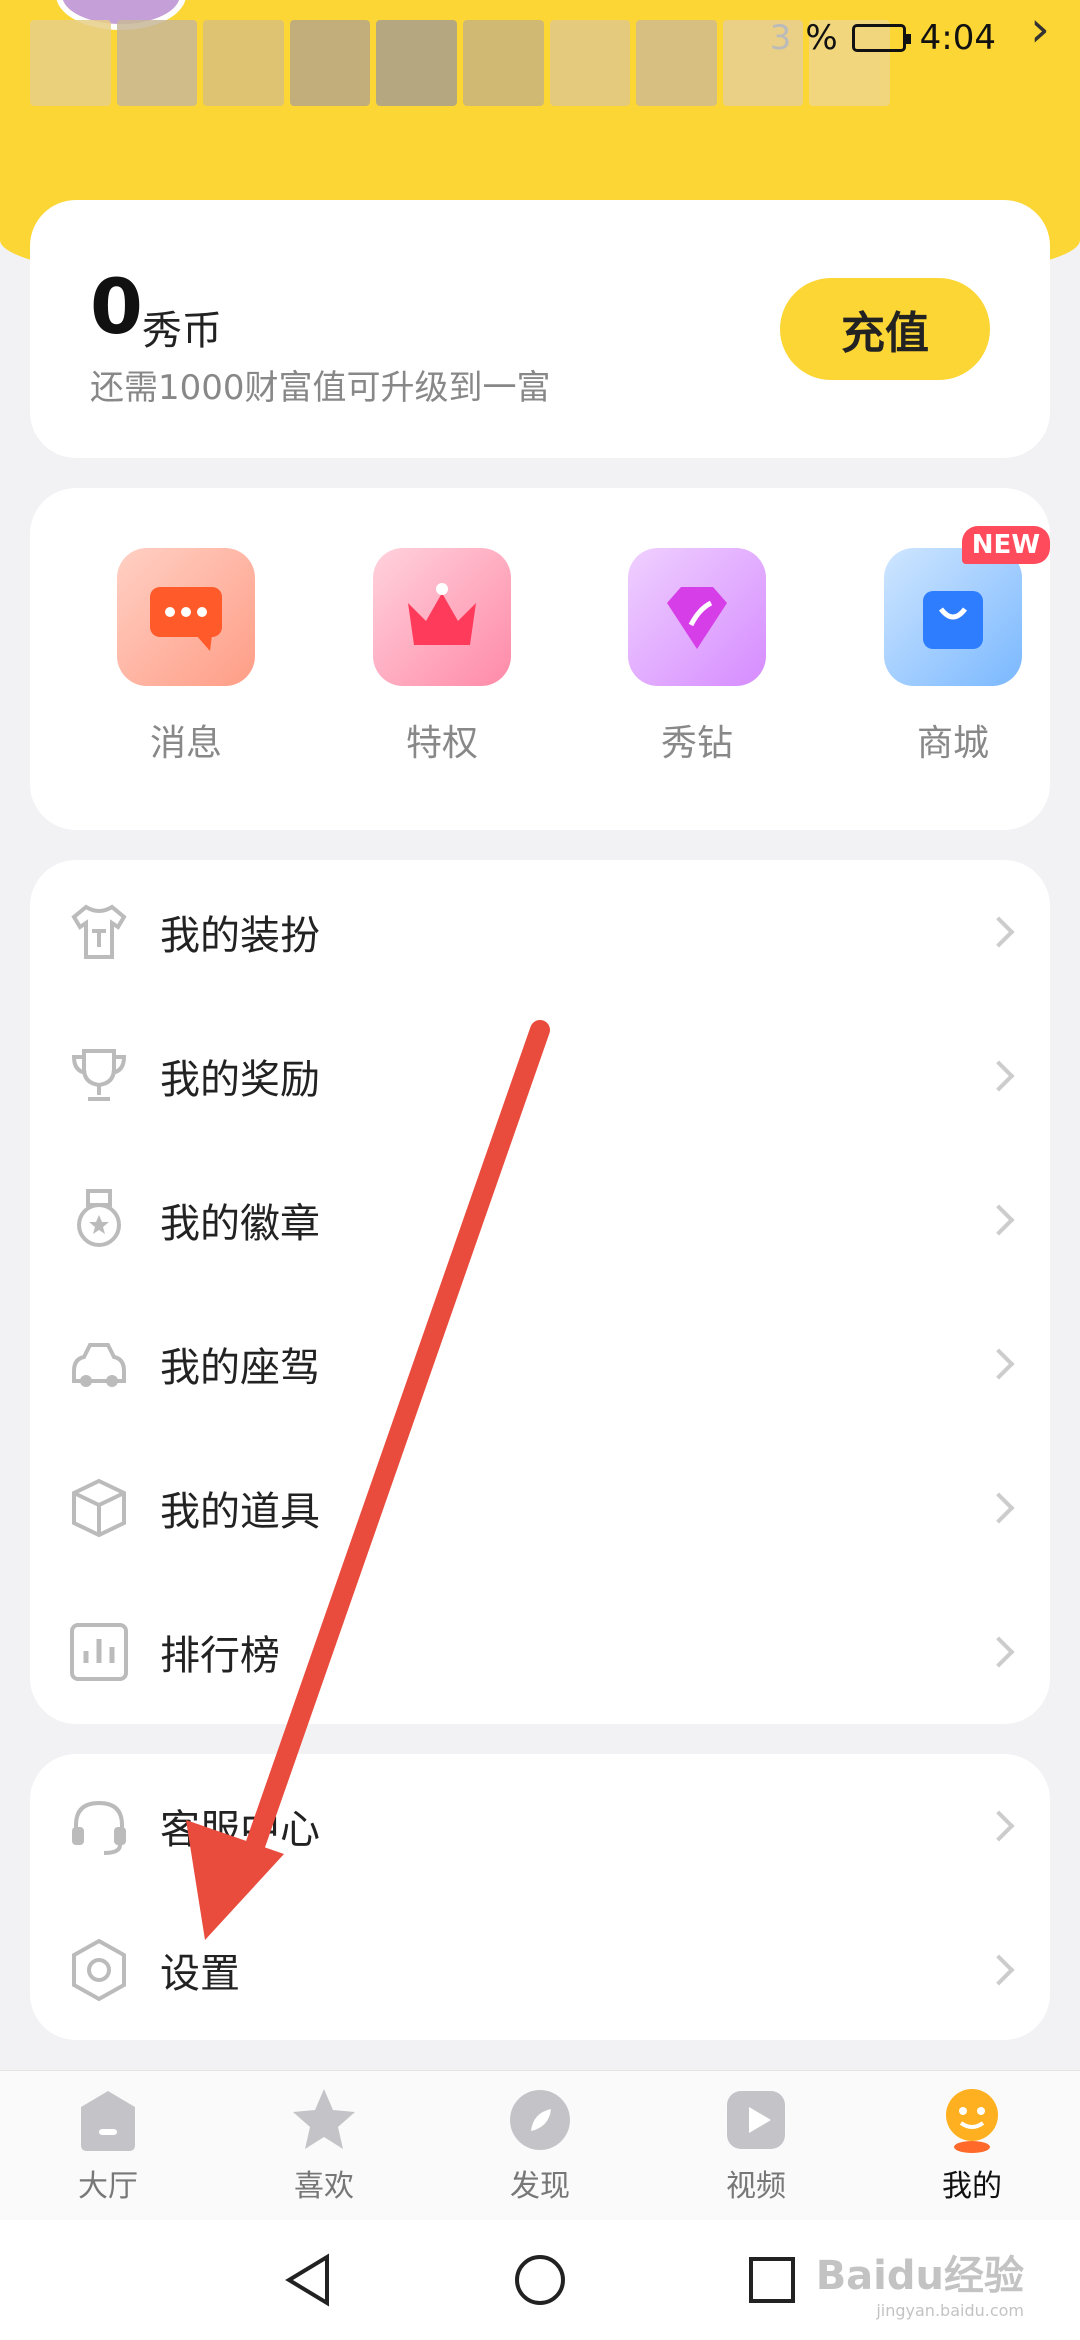 This screenshot has width=1080, height=2340. Describe the element at coordinates (99, 932) in the screenshot. I see `tshirt-icon` at that location.